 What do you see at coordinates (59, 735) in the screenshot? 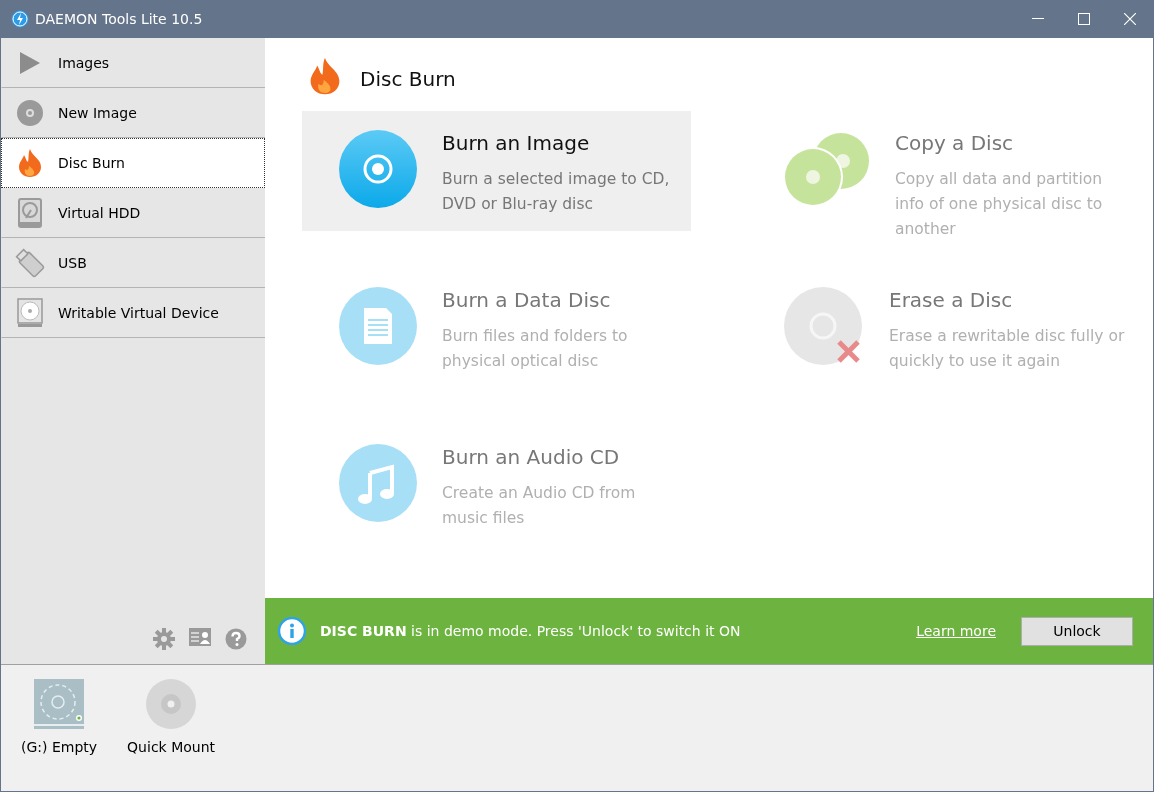
I see `device-item: (G:) Empty` at bounding box center [59, 735].